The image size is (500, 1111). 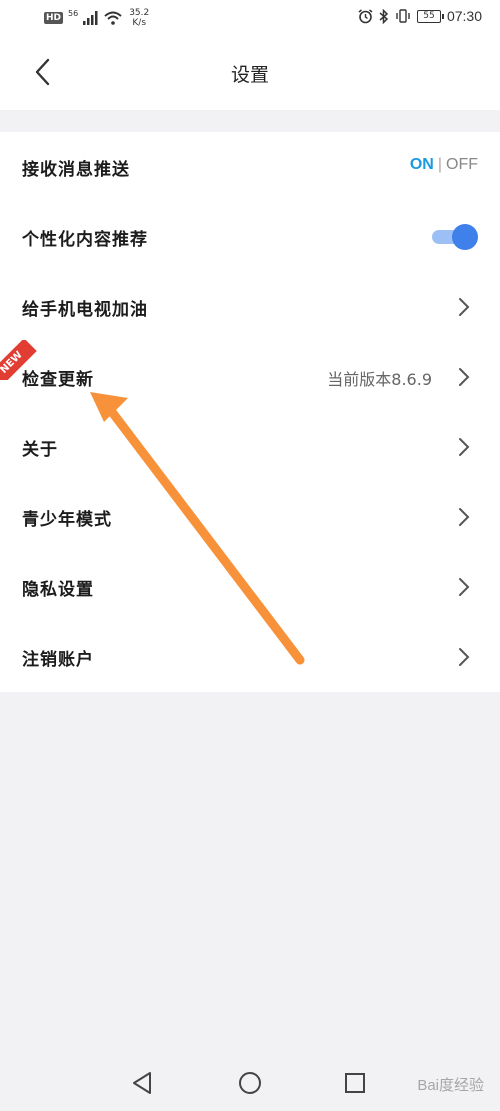 I want to click on header: 设置, so click(x=250, y=72).